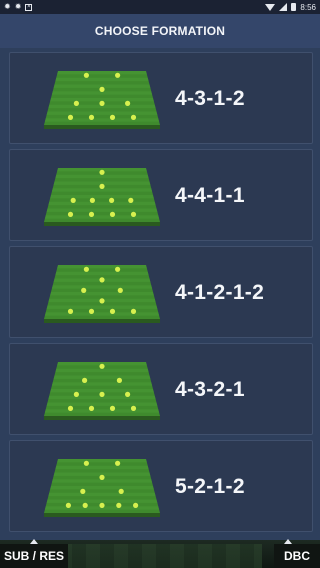 The height and width of the screenshot is (568, 320). I want to click on signal-icon, so click(283, 7).